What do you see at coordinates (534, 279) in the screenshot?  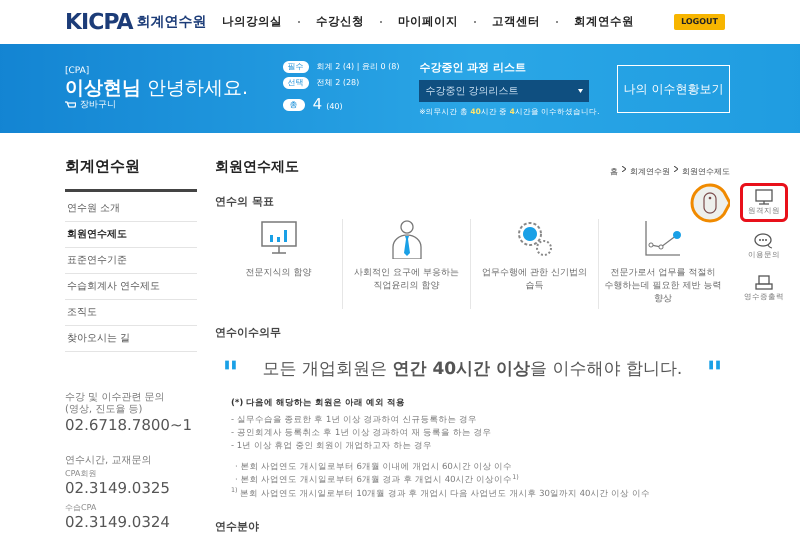 I see `goal-text: 업무수행에 관한 신기법의 습득` at bounding box center [534, 279].